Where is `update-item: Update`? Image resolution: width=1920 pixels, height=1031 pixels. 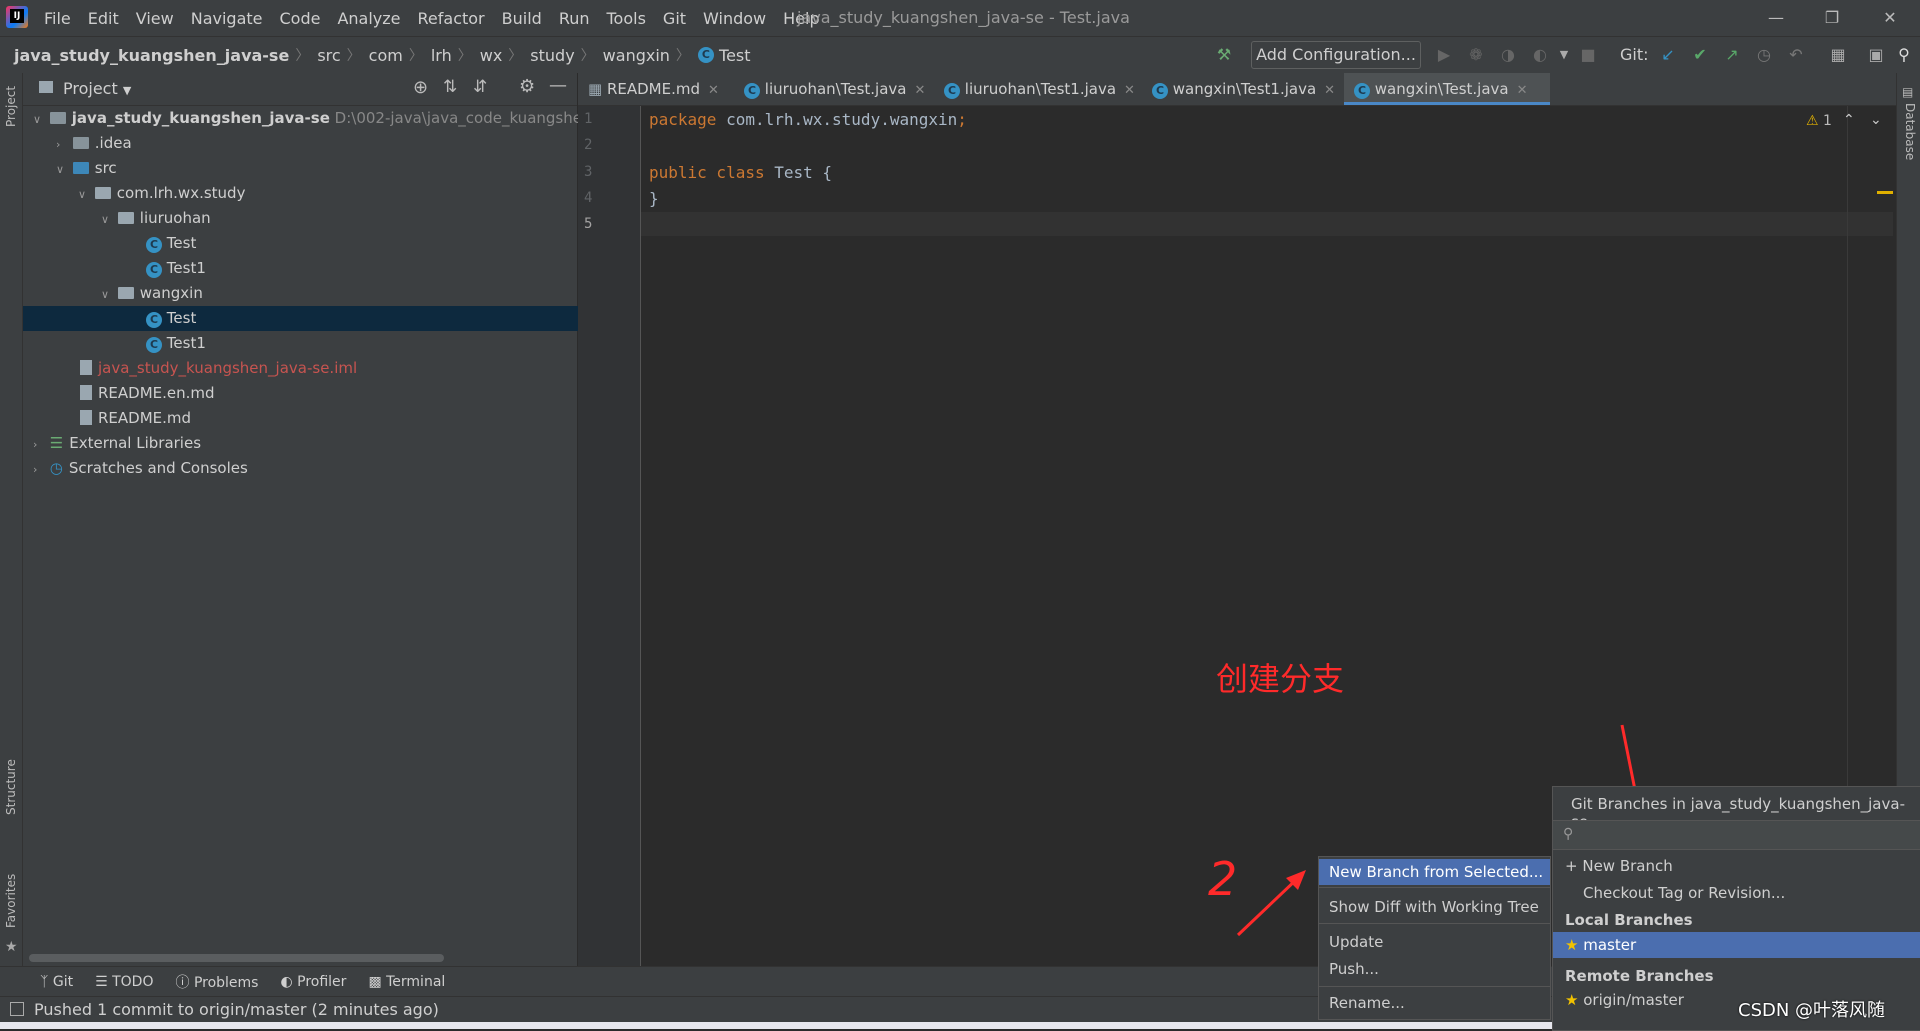
update-item: Update is located at coordinates (1434, 942).